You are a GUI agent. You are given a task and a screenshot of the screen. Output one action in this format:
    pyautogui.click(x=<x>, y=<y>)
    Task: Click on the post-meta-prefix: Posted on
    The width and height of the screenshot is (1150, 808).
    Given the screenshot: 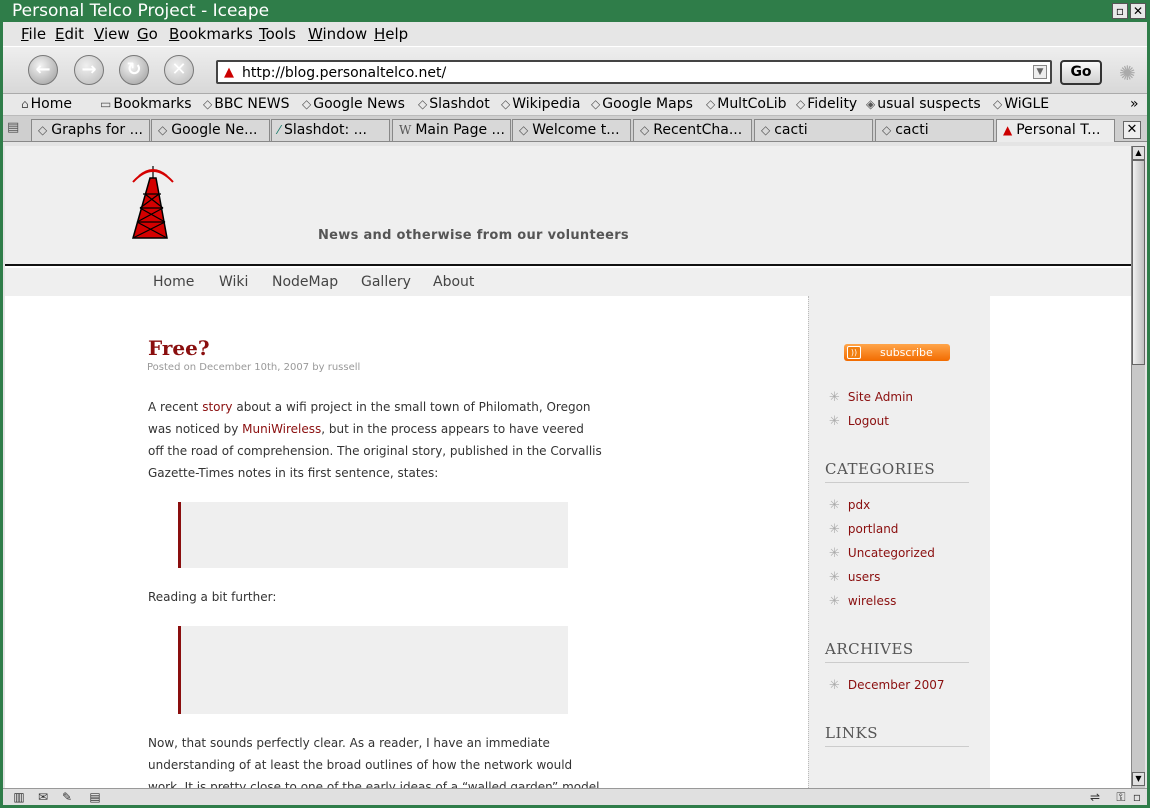 What is the action you would take?
    pyautogui.click(x=172, y=367)
    